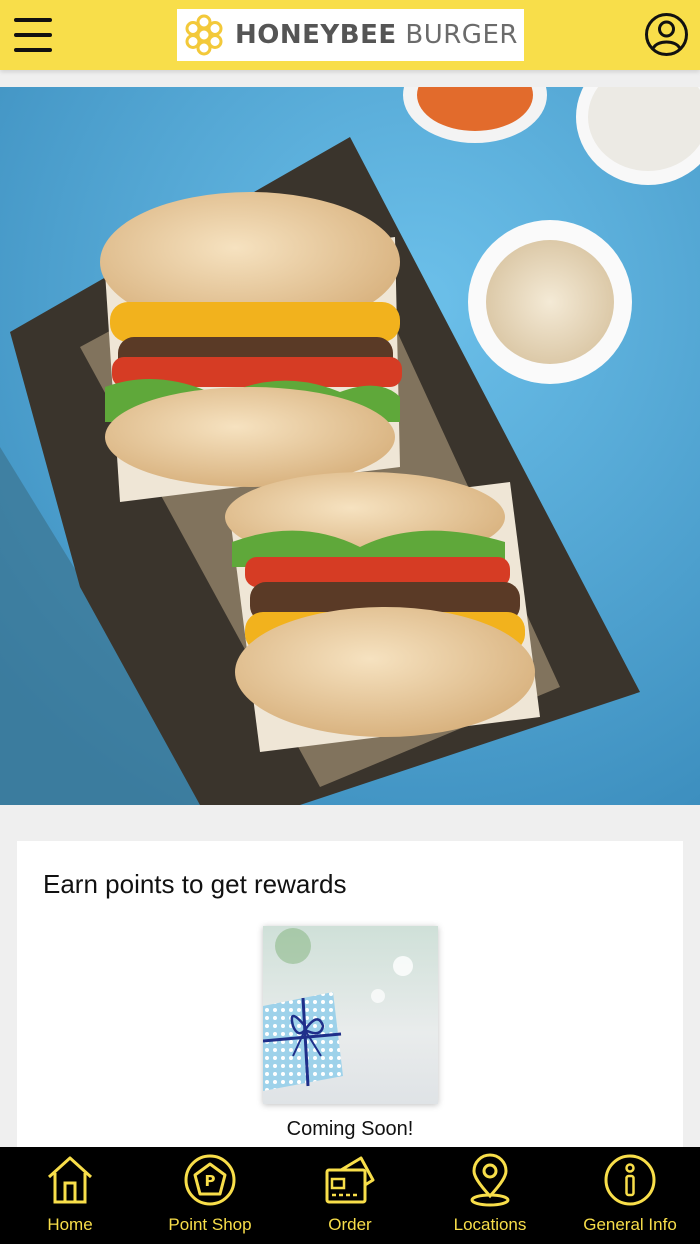  Describe the element at coordinates (666, 34) in the screenshot. I see `profile-icon` at that location.